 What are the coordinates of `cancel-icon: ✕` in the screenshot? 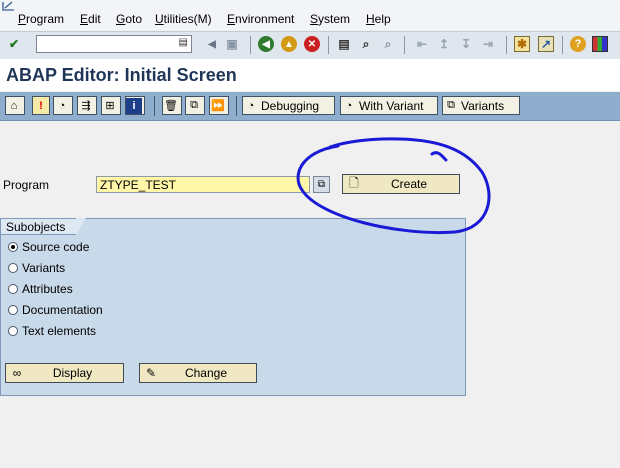 It's located at (312, 44).